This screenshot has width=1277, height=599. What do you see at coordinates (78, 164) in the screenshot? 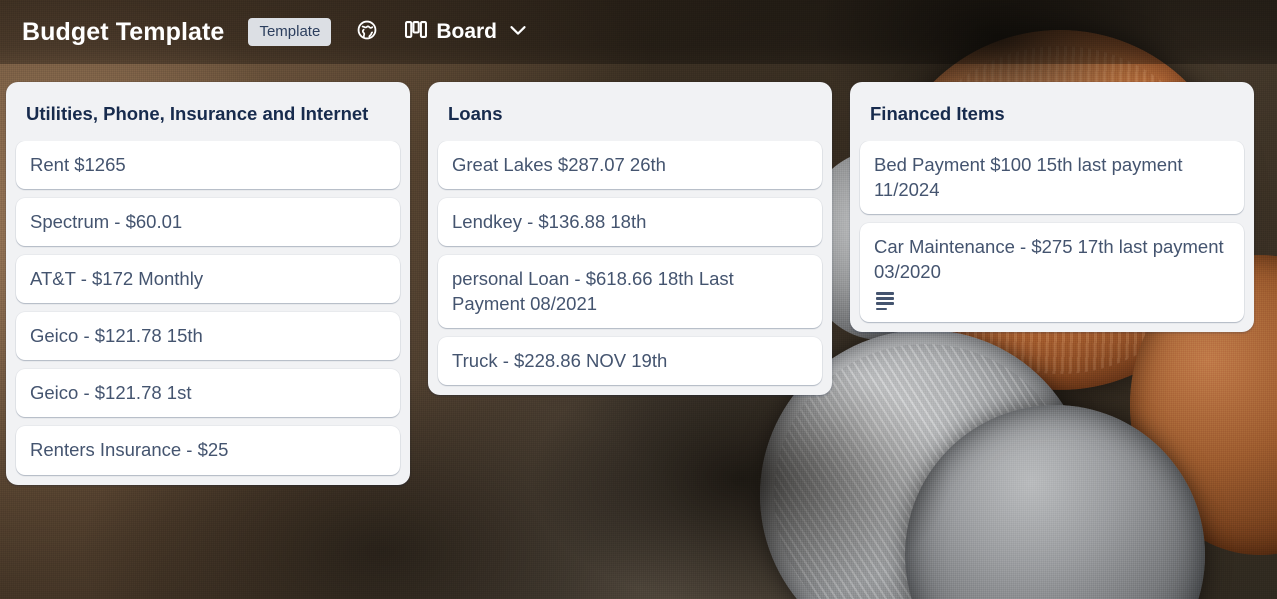
I see `card-title: Rent $1265` at bounding box center [78, 164].